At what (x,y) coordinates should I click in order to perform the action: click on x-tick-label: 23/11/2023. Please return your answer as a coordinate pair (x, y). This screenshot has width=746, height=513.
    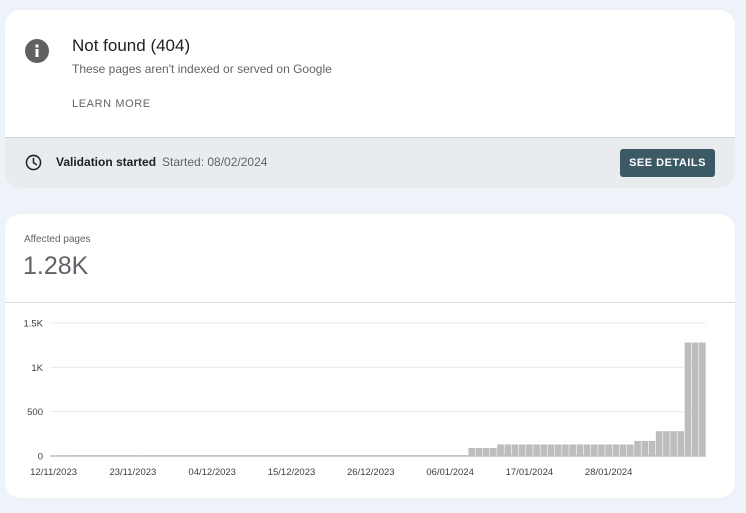
    Looking at the image, I should click on (132, 472).